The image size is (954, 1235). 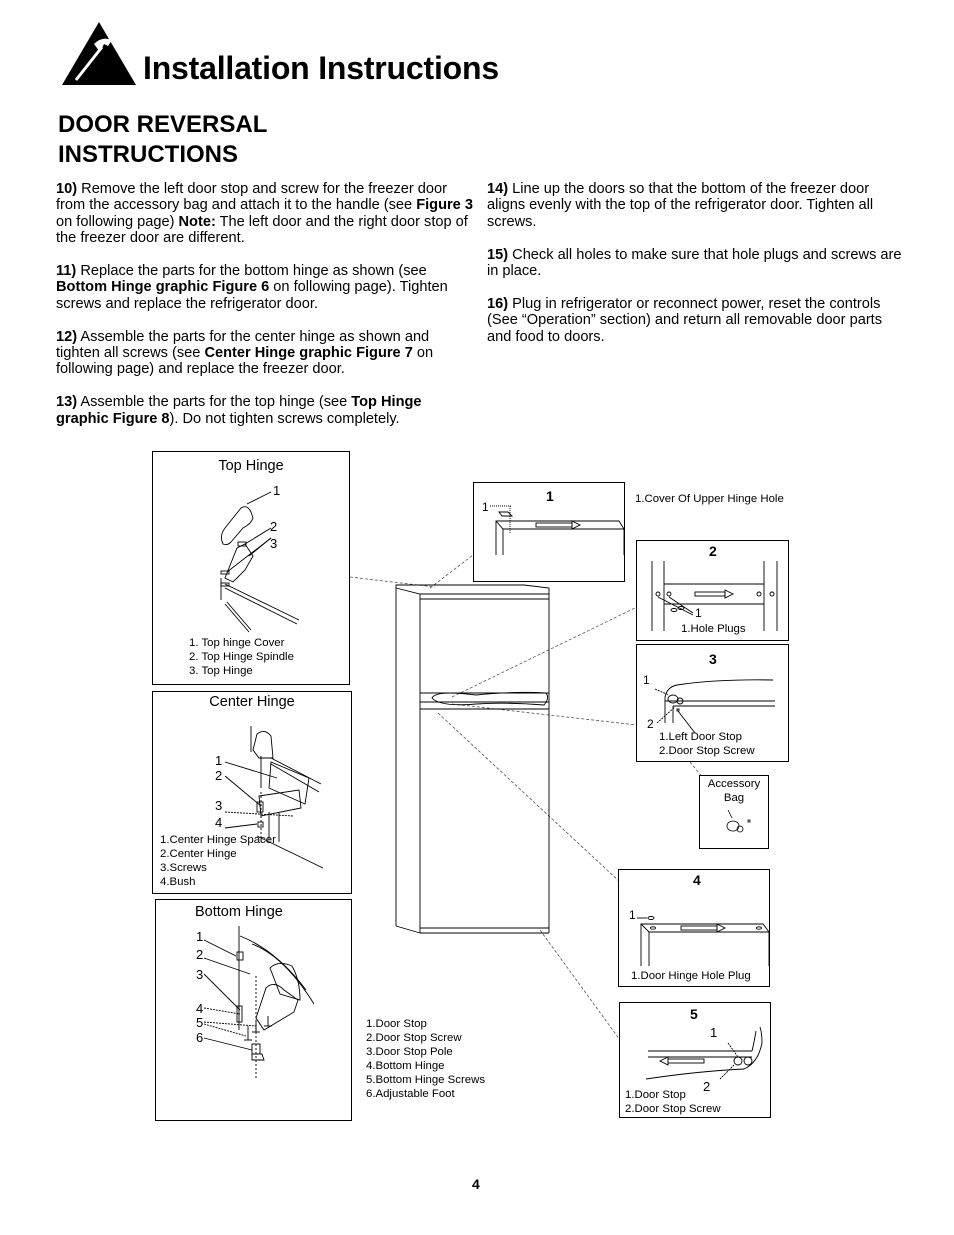 I want to click on center-hinge-callout-3: 3, so click(x=219, y=805).